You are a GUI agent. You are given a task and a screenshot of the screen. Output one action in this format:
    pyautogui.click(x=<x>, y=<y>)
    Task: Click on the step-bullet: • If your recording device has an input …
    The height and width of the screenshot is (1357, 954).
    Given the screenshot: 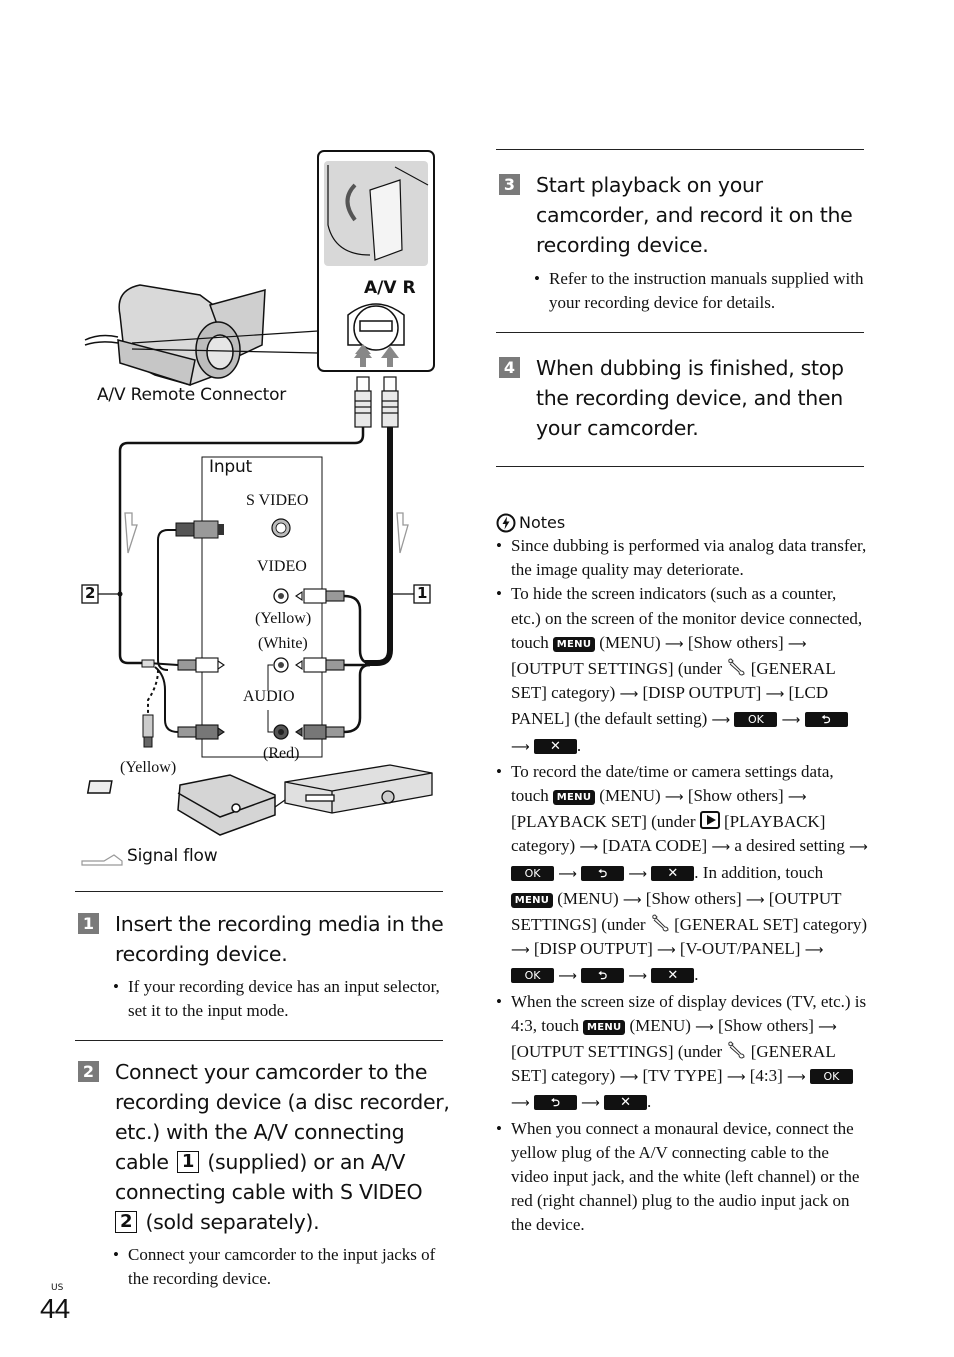 What is the action you would take?
    pyautogui.click(x=278, y=999)
    